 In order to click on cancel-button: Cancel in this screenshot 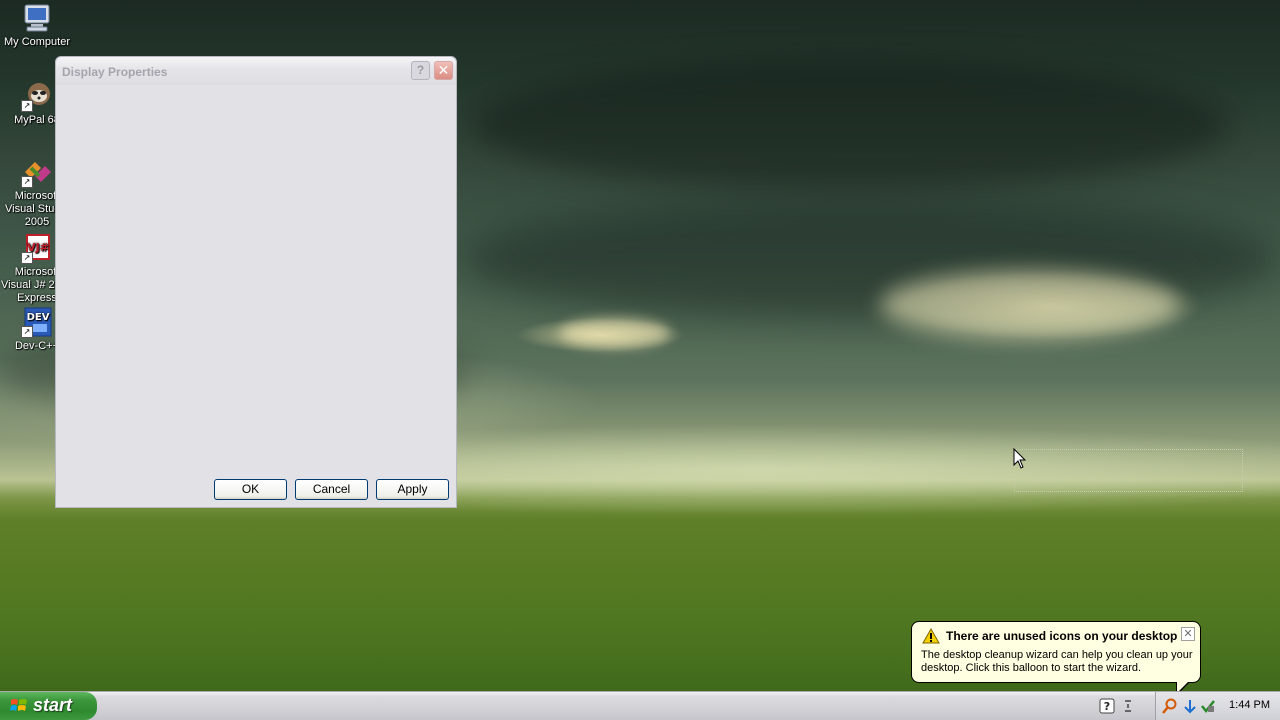, I will do `click(331, 489)`.